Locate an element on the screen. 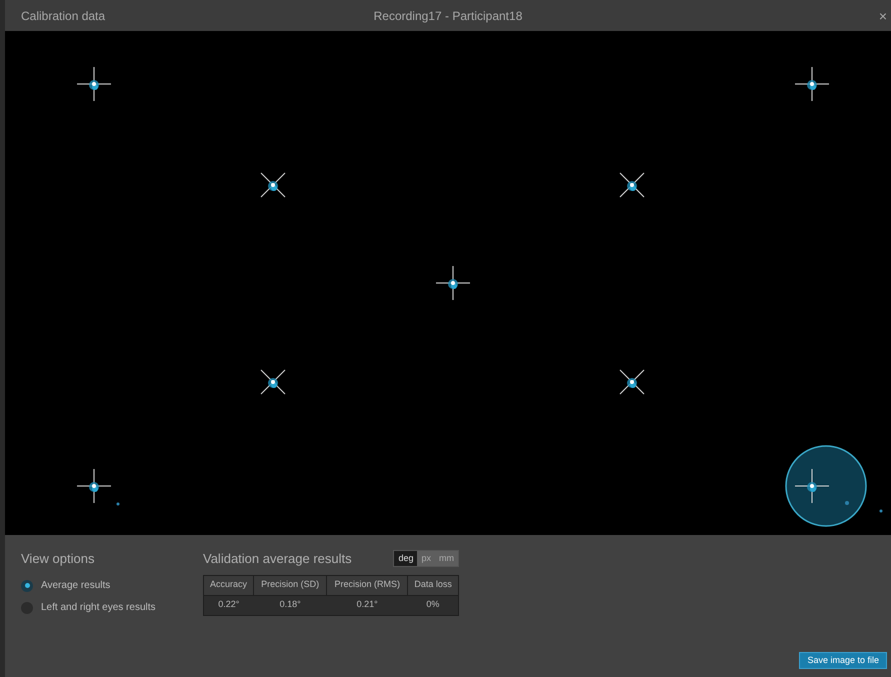  column-header: Precision (SD) is located at coordinates (290, 585).